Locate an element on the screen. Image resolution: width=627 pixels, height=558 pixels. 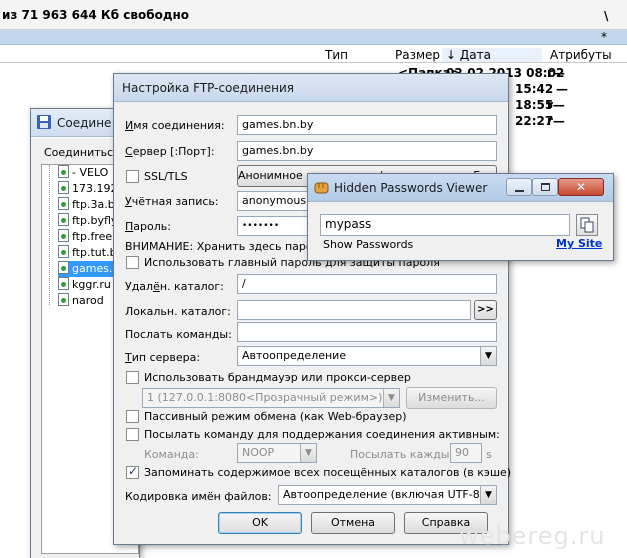
encoding-label: Кодировка имён файлов: is located at coordinates (198, 496).